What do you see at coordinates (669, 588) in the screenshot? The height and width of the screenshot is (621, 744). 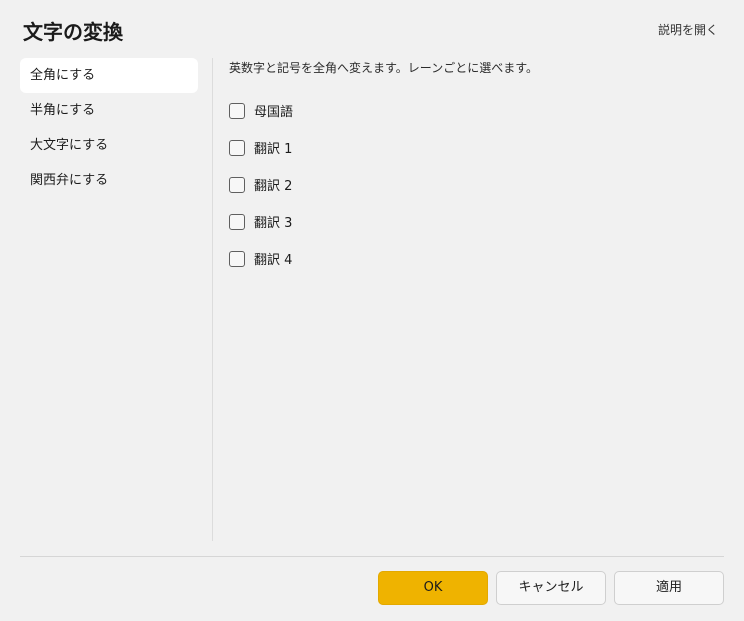 I see `apply-button: 適用` at bounding box center [669, 588].